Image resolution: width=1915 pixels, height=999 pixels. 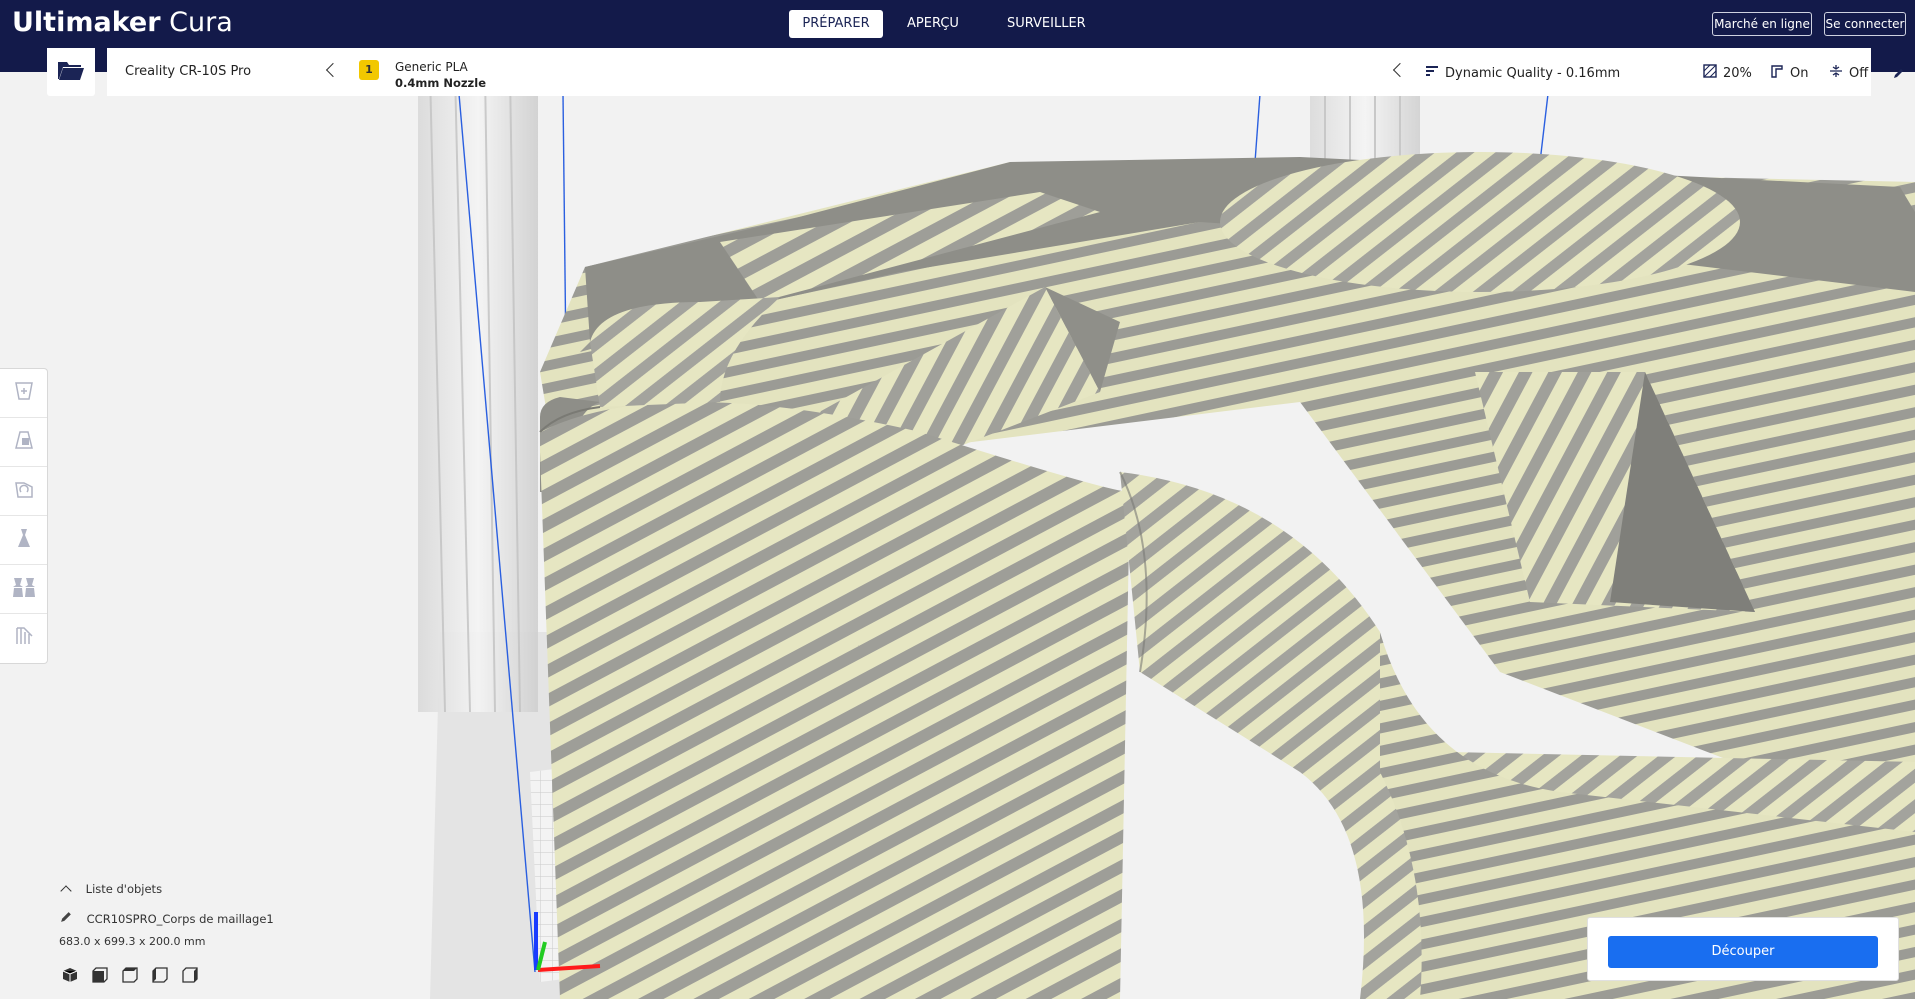 I want to click on per-model-settings-button, so click(x=23, y=589).